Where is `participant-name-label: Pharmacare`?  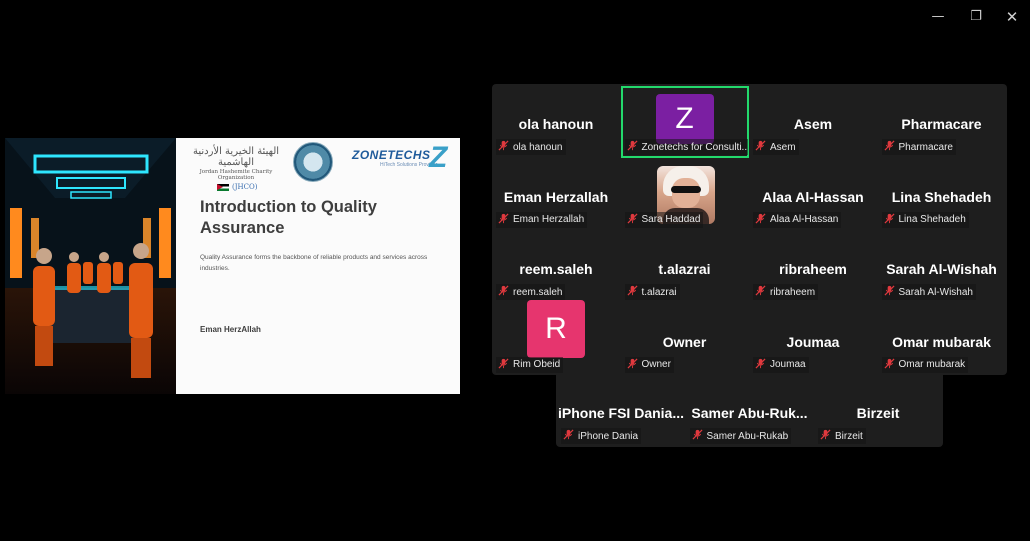 participant-name-label: Pharmacare is located at coordinates (918, 147).